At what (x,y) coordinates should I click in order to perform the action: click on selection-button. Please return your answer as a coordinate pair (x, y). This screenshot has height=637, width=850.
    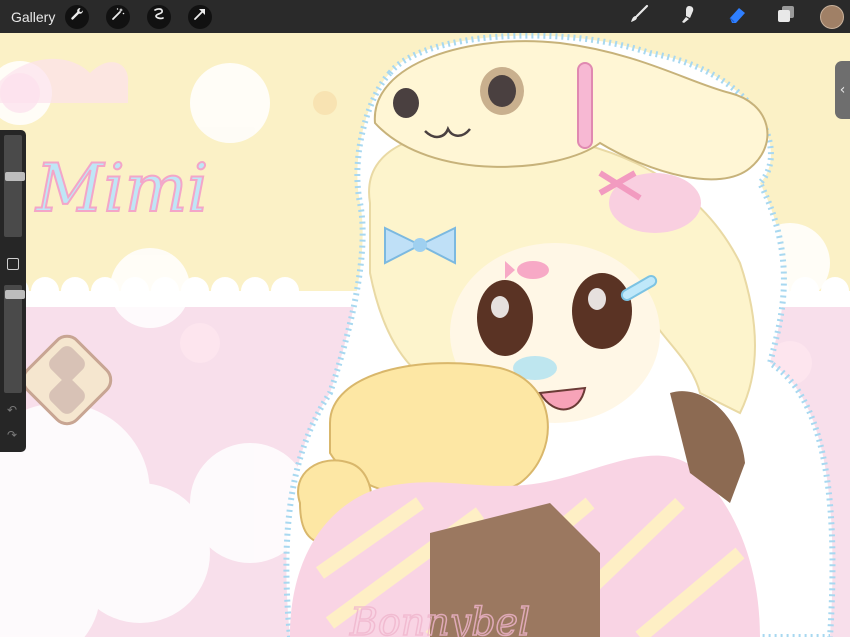
    Looking at the image, I should click on (159, 16).